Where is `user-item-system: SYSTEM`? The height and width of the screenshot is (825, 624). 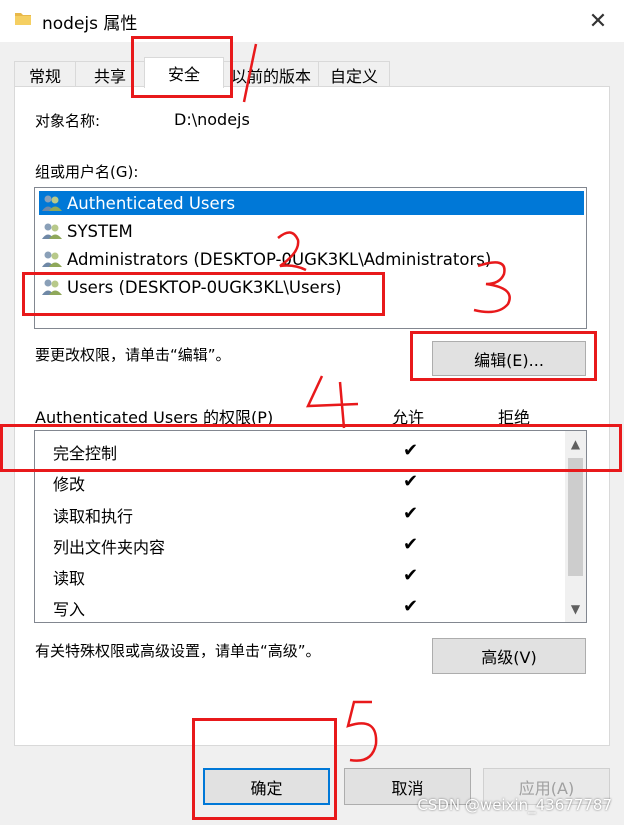 user-item-system: SYSTEM is located at coordinates (86, 231).